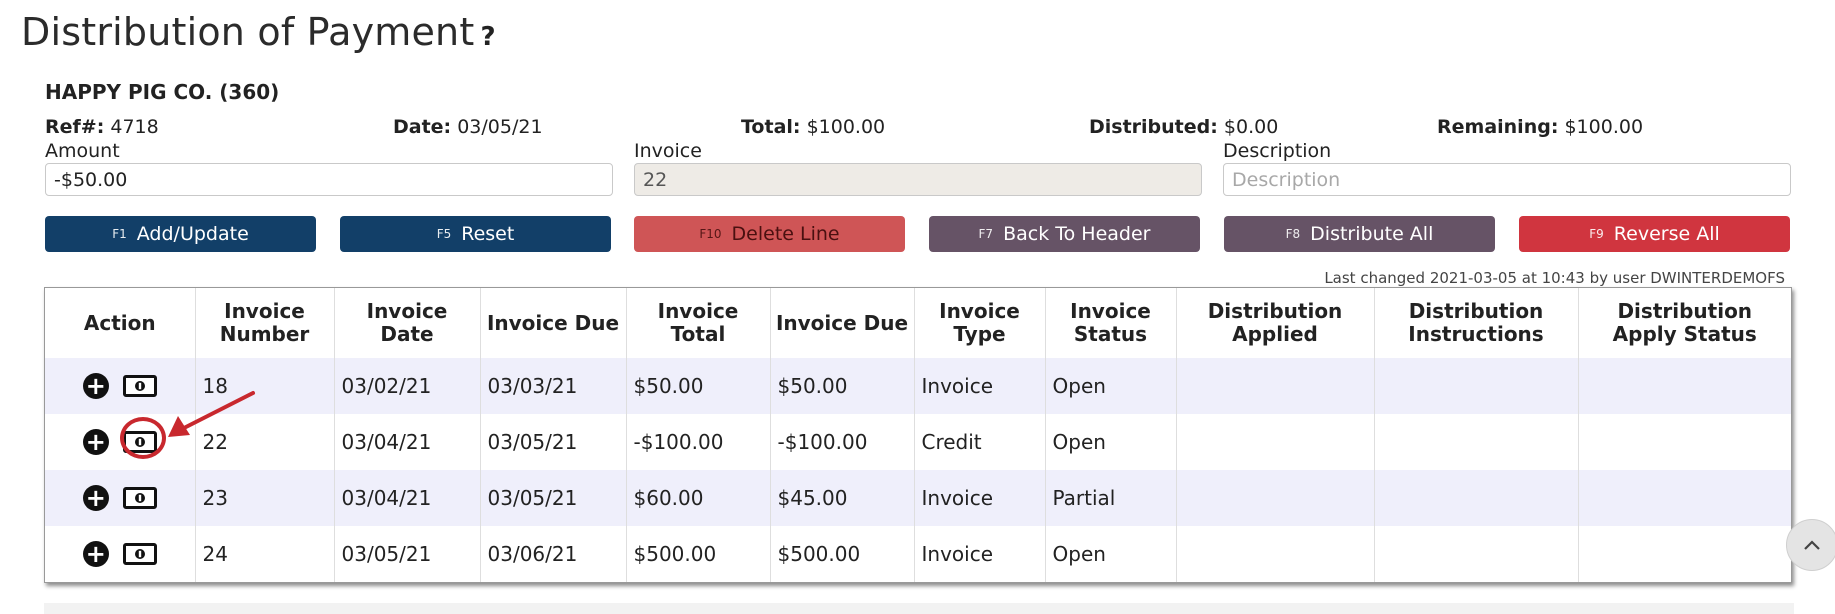  Describe the element at coordinates (407, 323) in the screenshot. I see `col-header-invoice-date: Invoice Date` at that location.